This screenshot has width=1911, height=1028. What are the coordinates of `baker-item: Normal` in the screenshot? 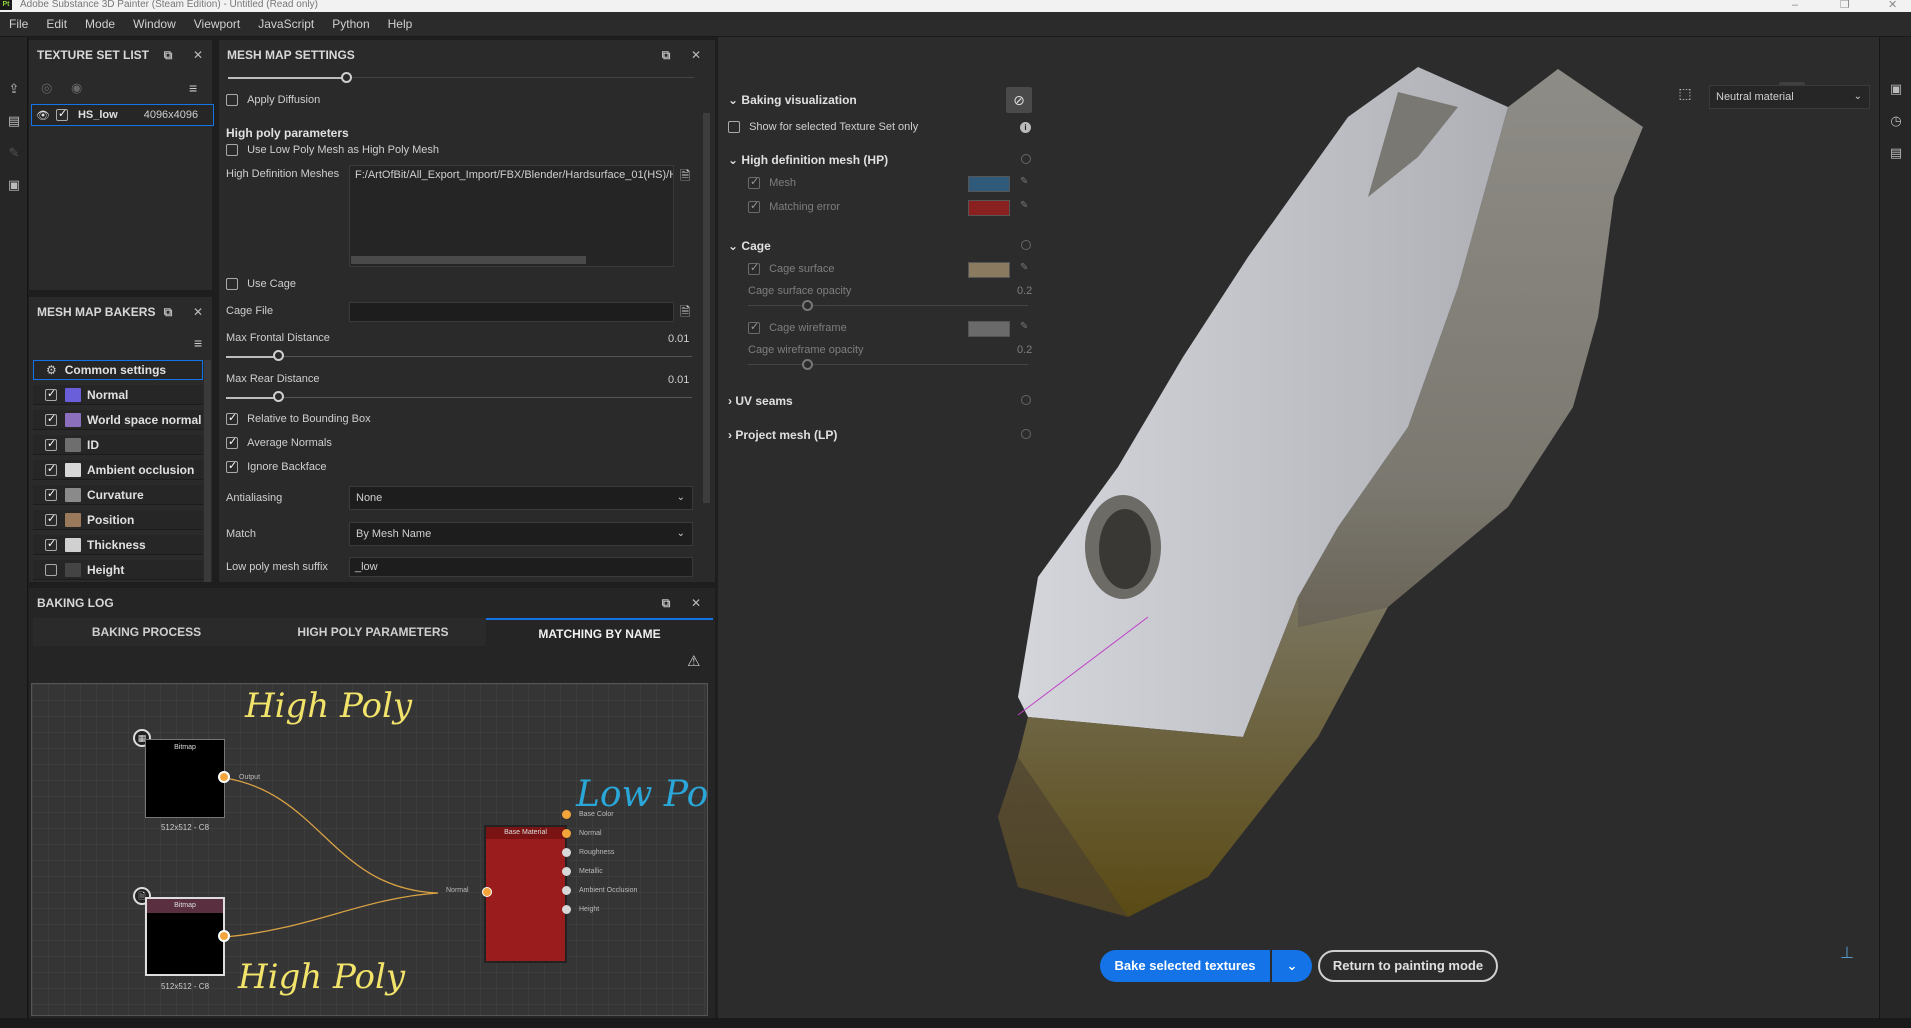 It's located at (118, 395).